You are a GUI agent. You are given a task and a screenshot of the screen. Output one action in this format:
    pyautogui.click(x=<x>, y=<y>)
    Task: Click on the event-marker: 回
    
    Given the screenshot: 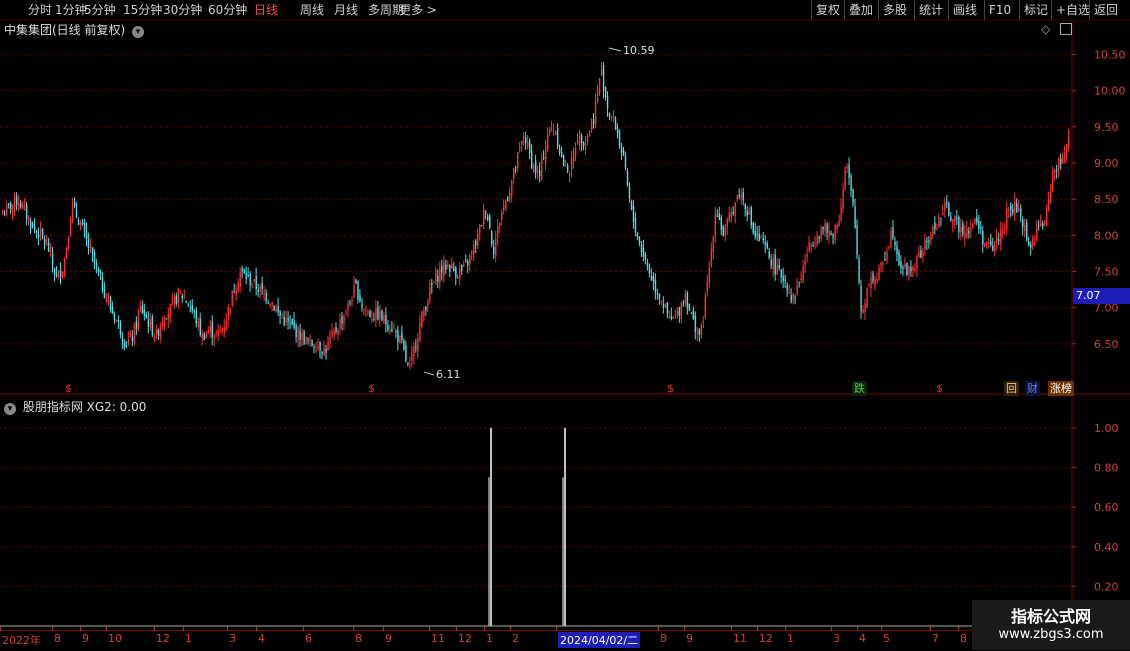 What is the action you would take?
    pyautogui.click(x=1011, y=388)
    